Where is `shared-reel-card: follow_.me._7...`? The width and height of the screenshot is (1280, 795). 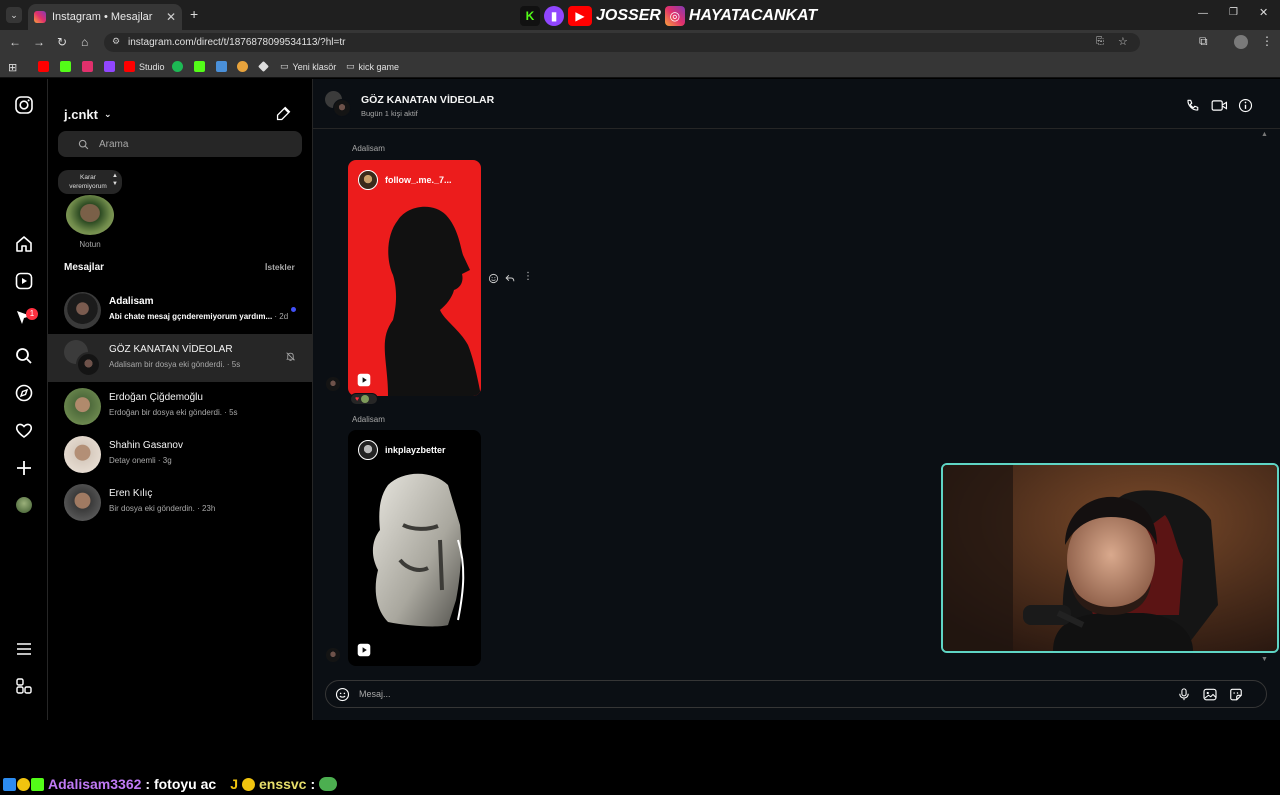 shared-reel-card: follow_.me._7... is located at coordinates (414, 278).